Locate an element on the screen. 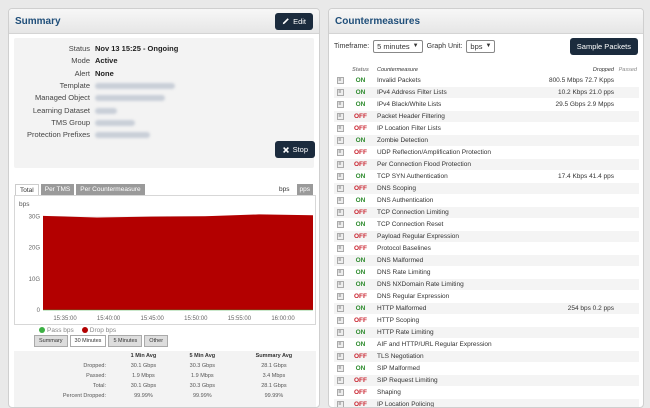  range-button: Summary is located at coordinates (51, 341).